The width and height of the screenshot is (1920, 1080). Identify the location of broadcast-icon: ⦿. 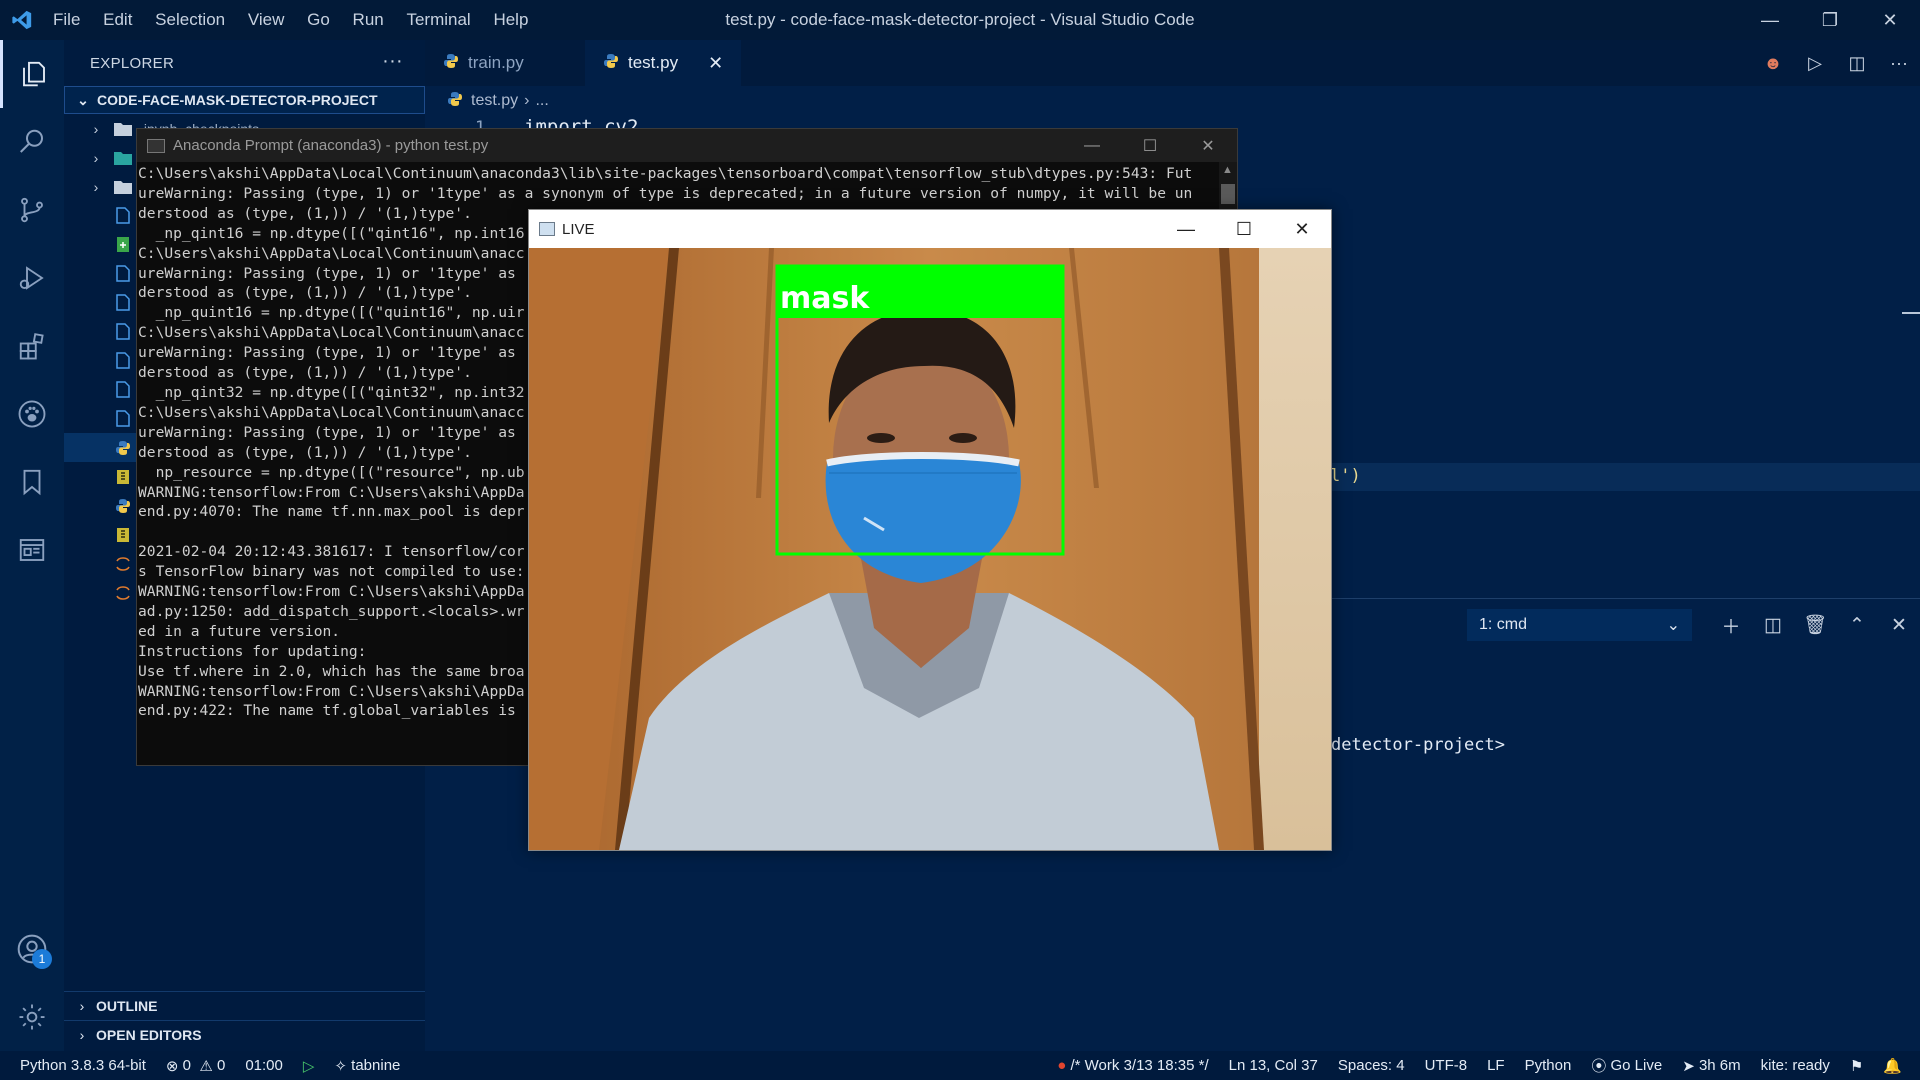
(1599, 1066).